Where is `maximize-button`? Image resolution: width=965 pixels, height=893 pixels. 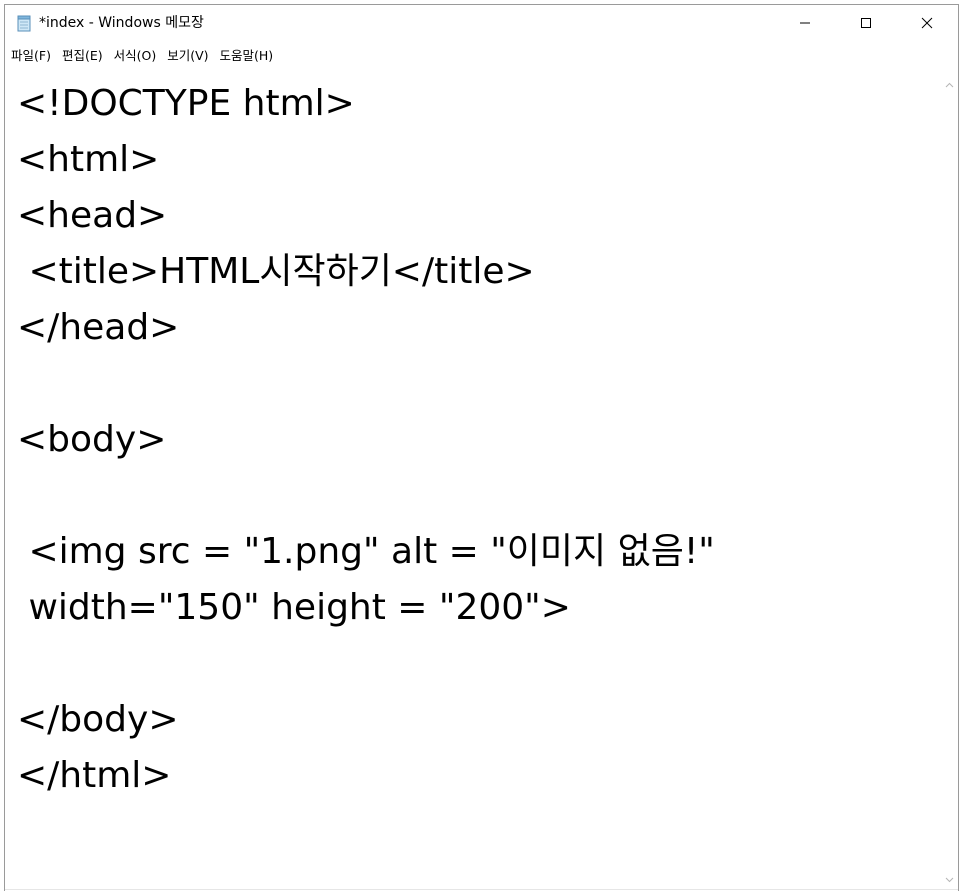
maximize-button is located at coordinates (866, 23).